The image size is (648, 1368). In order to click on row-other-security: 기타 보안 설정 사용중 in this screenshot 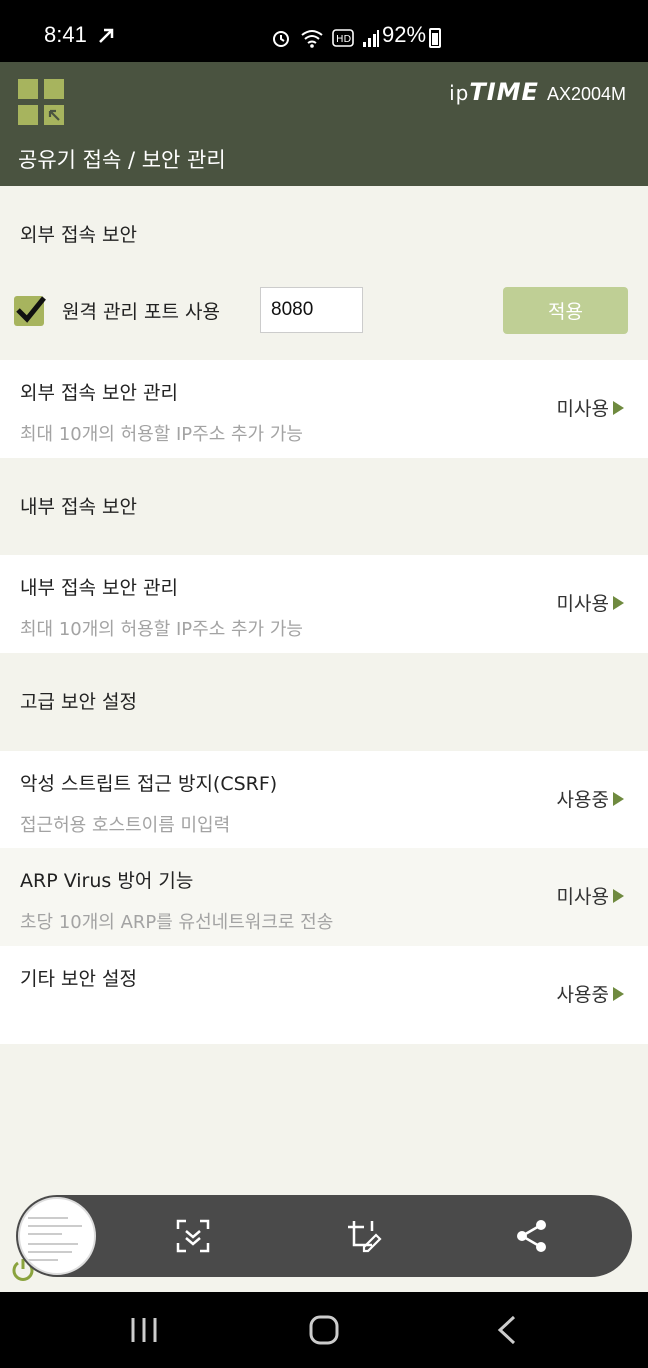, I will do `click(324, 995)`.